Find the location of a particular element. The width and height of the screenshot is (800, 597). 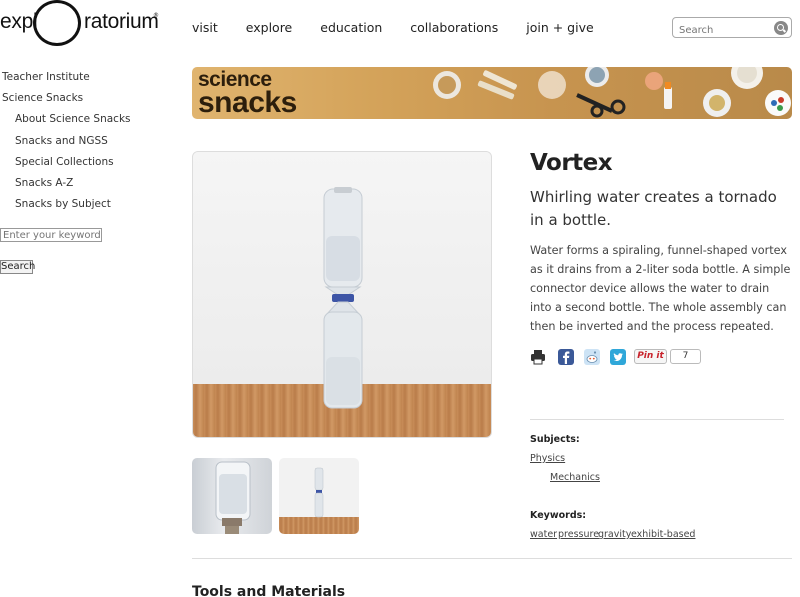

nav-education: education is located at coordinates (351, 27).